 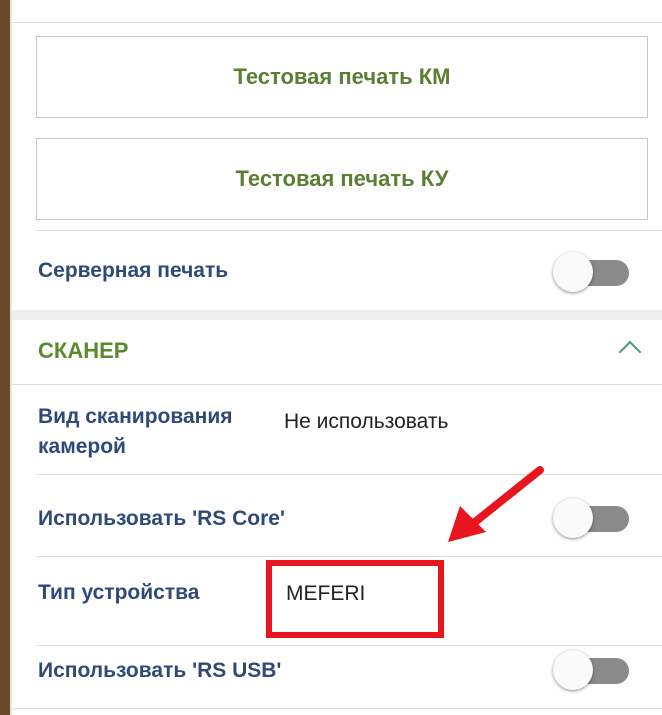 What do you see at coordinates (594, 518) in the screenshot?
I see `rs-core-toggle` at bounding box center [594, 518].